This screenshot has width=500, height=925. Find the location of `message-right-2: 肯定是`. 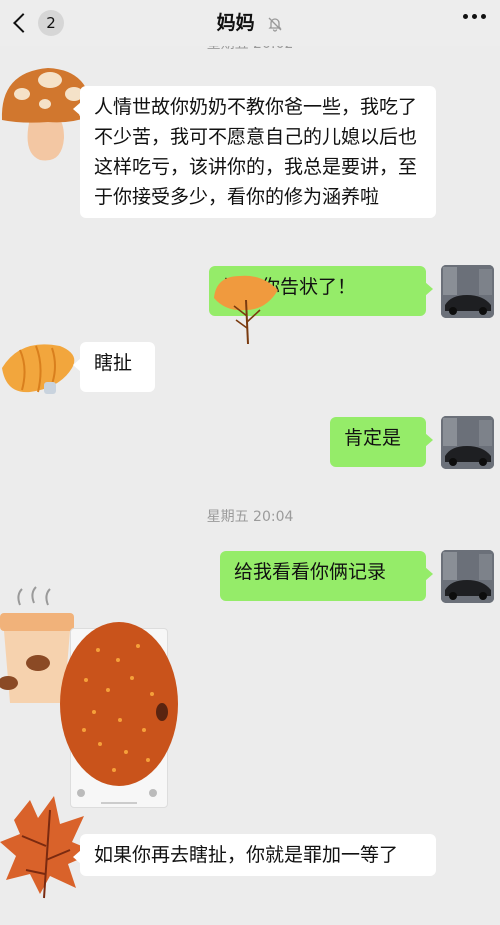

message-right-2: 肯定是 is located at coordinates (381, 442).